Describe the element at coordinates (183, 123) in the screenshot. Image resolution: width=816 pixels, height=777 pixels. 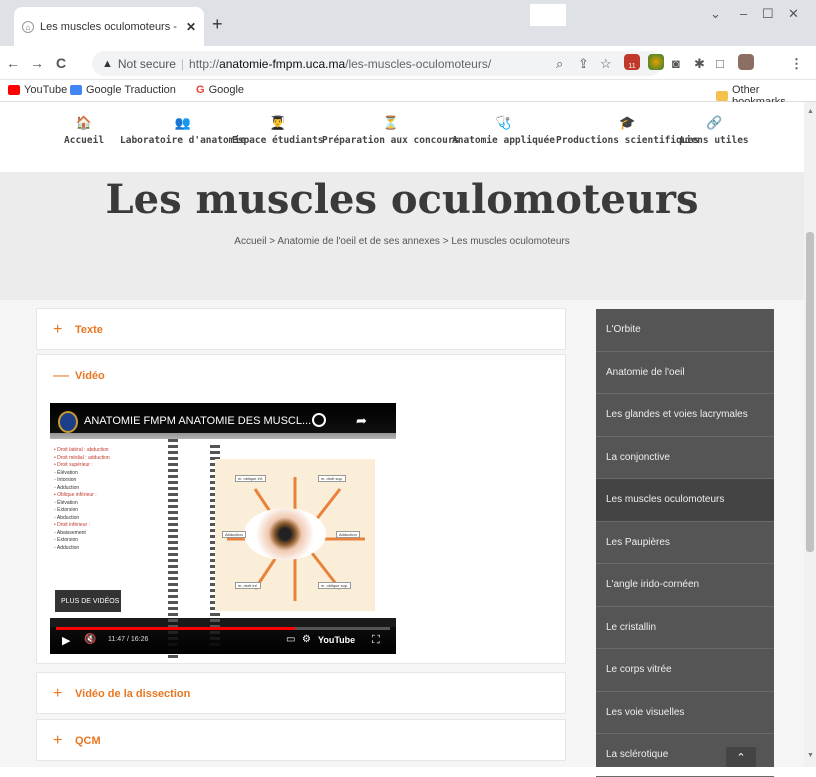
I see `group-icon: 👥` at that location.